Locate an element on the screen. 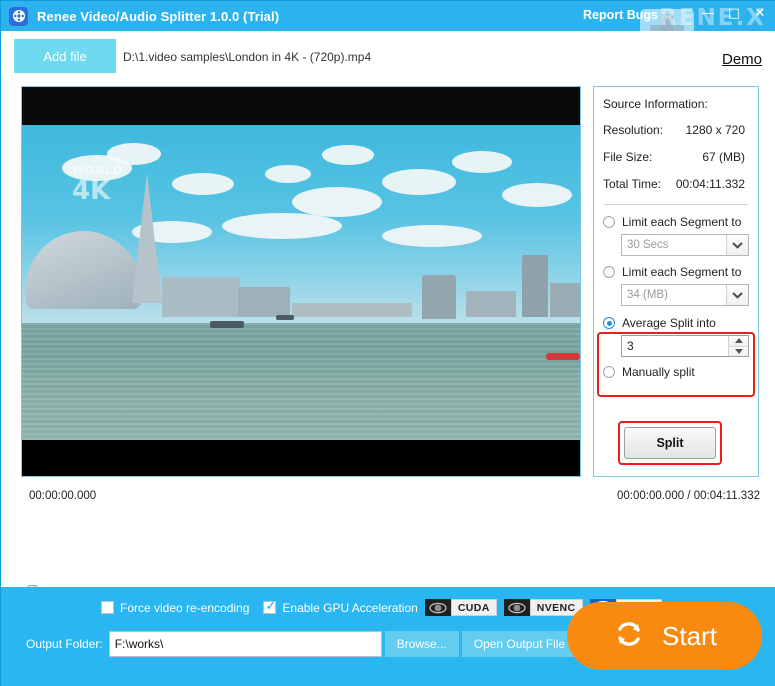 The width and height of the screenshot is (775, 686). video-watermark: WORLD 4K is located at coordinates (97, 185).